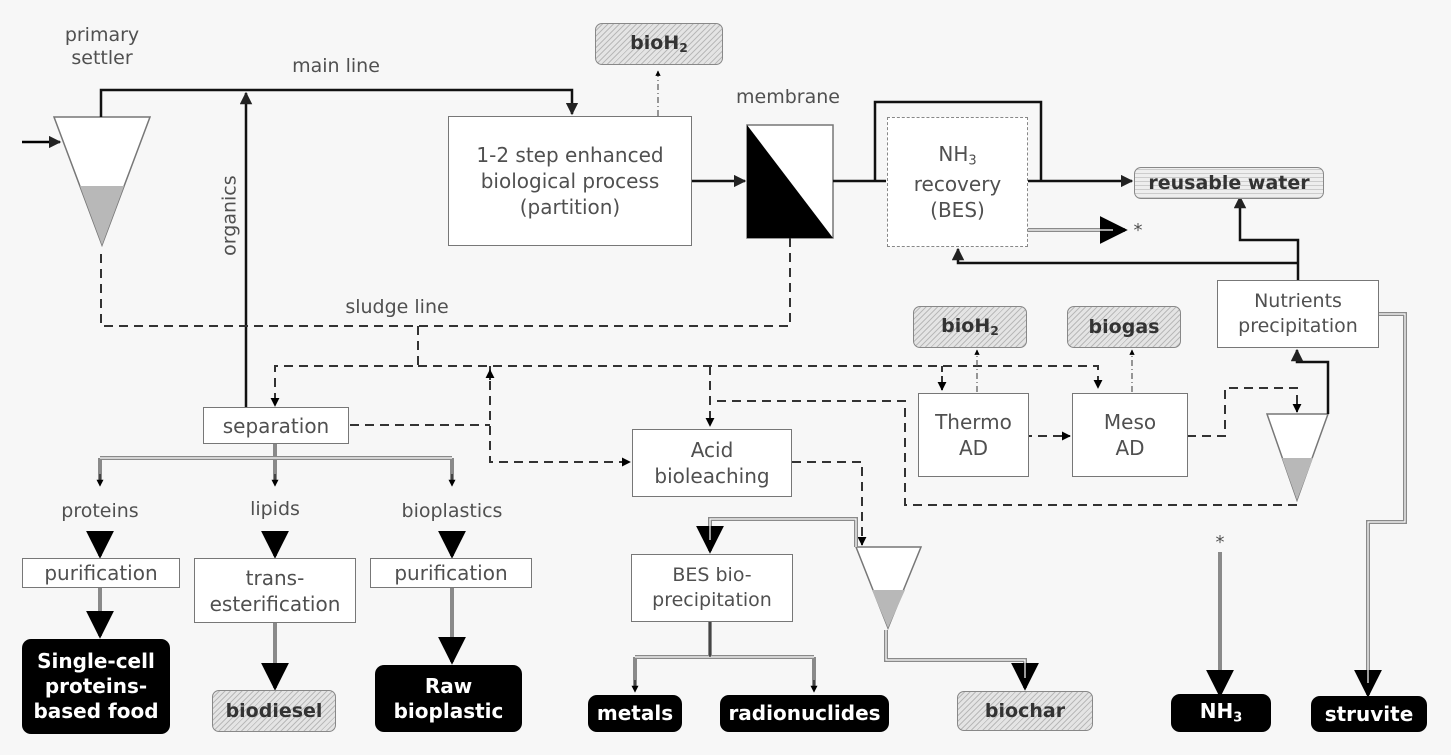  Describe the element at coordinates (777, 535) in the screenshot. I see `to-bes-wire` at that location.